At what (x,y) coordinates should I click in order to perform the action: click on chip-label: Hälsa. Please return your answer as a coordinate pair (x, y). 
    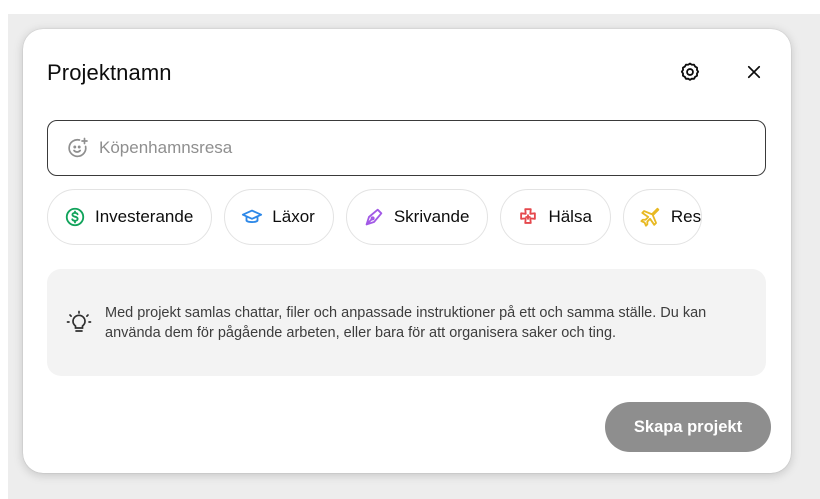
    Looking at the image, I should click on (570, 216).